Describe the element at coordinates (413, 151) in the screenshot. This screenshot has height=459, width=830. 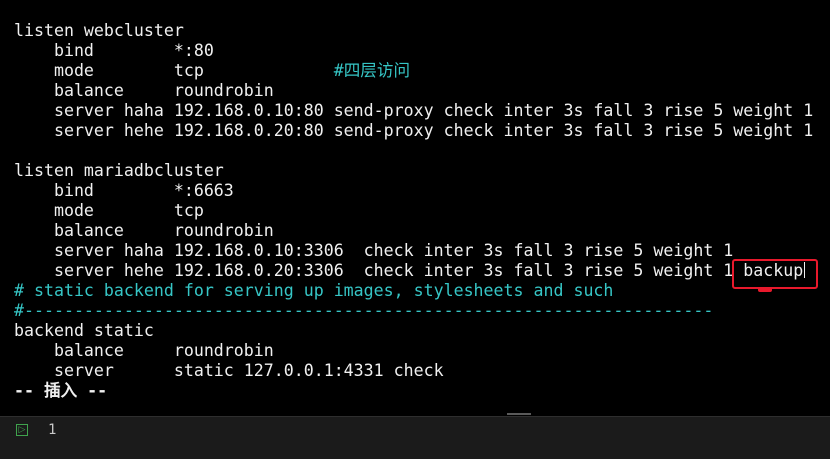
I see `editor-line` at that location.